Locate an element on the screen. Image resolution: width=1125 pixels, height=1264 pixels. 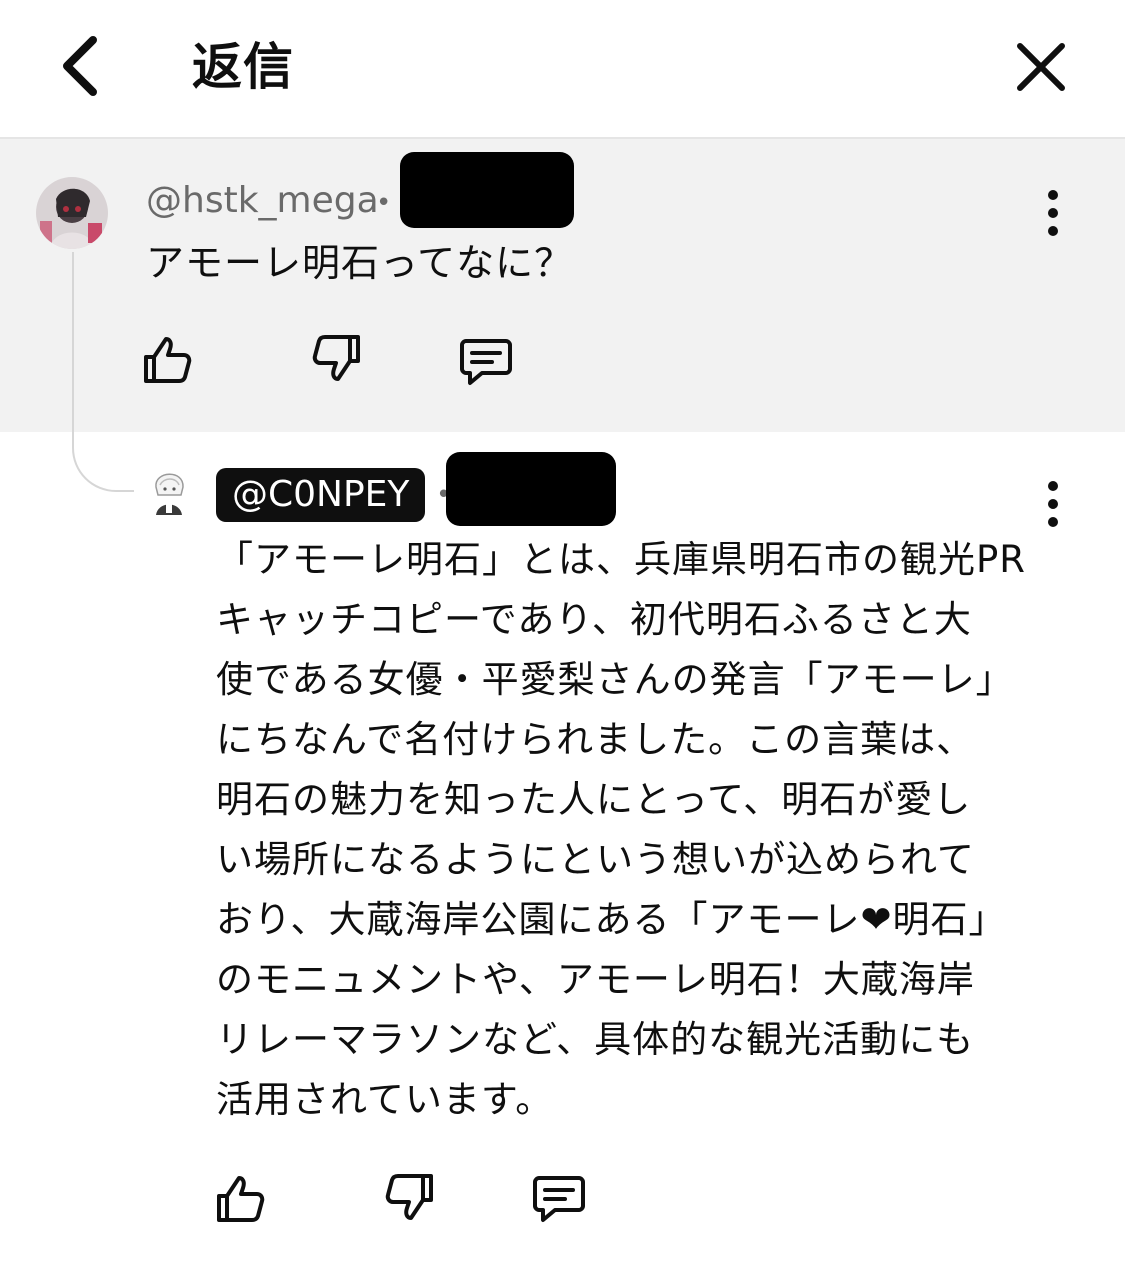
thread-connector is located at coordinates (103, 372).